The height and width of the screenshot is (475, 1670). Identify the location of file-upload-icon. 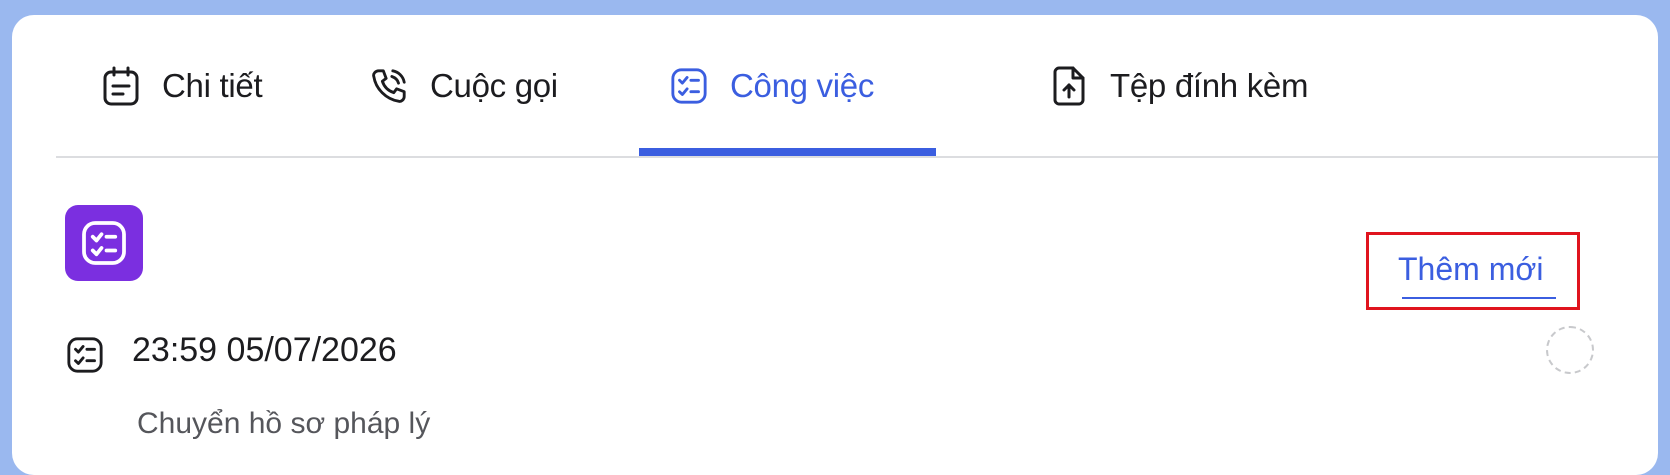
(1069, 85).